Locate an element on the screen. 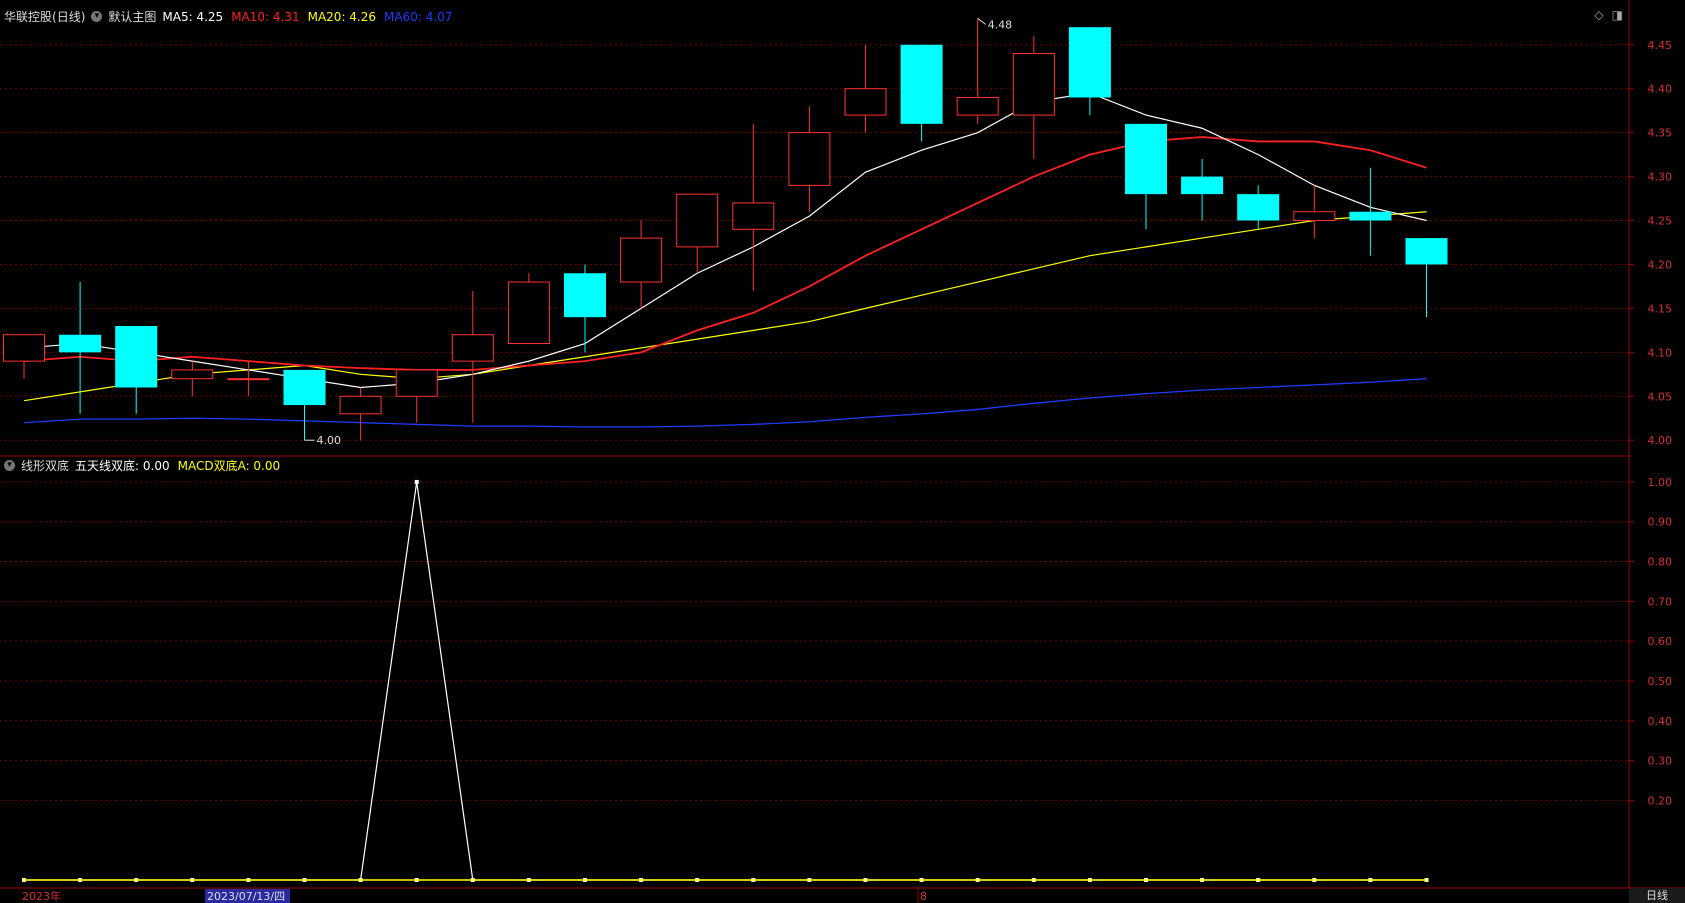 Image resolution: width=1685 pixels, height=903 pixels. y-tick-label: 4.05 is located at coordinates (1660, 396).